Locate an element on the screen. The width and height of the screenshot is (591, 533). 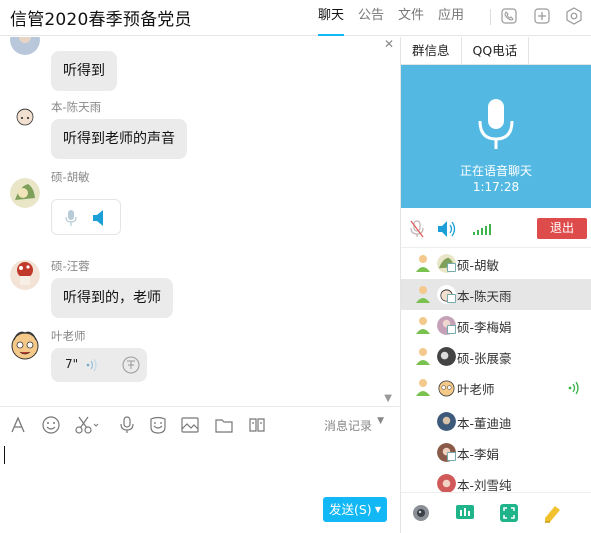
member-item: 硕-张展豪 is located at coordinates (496, 356).